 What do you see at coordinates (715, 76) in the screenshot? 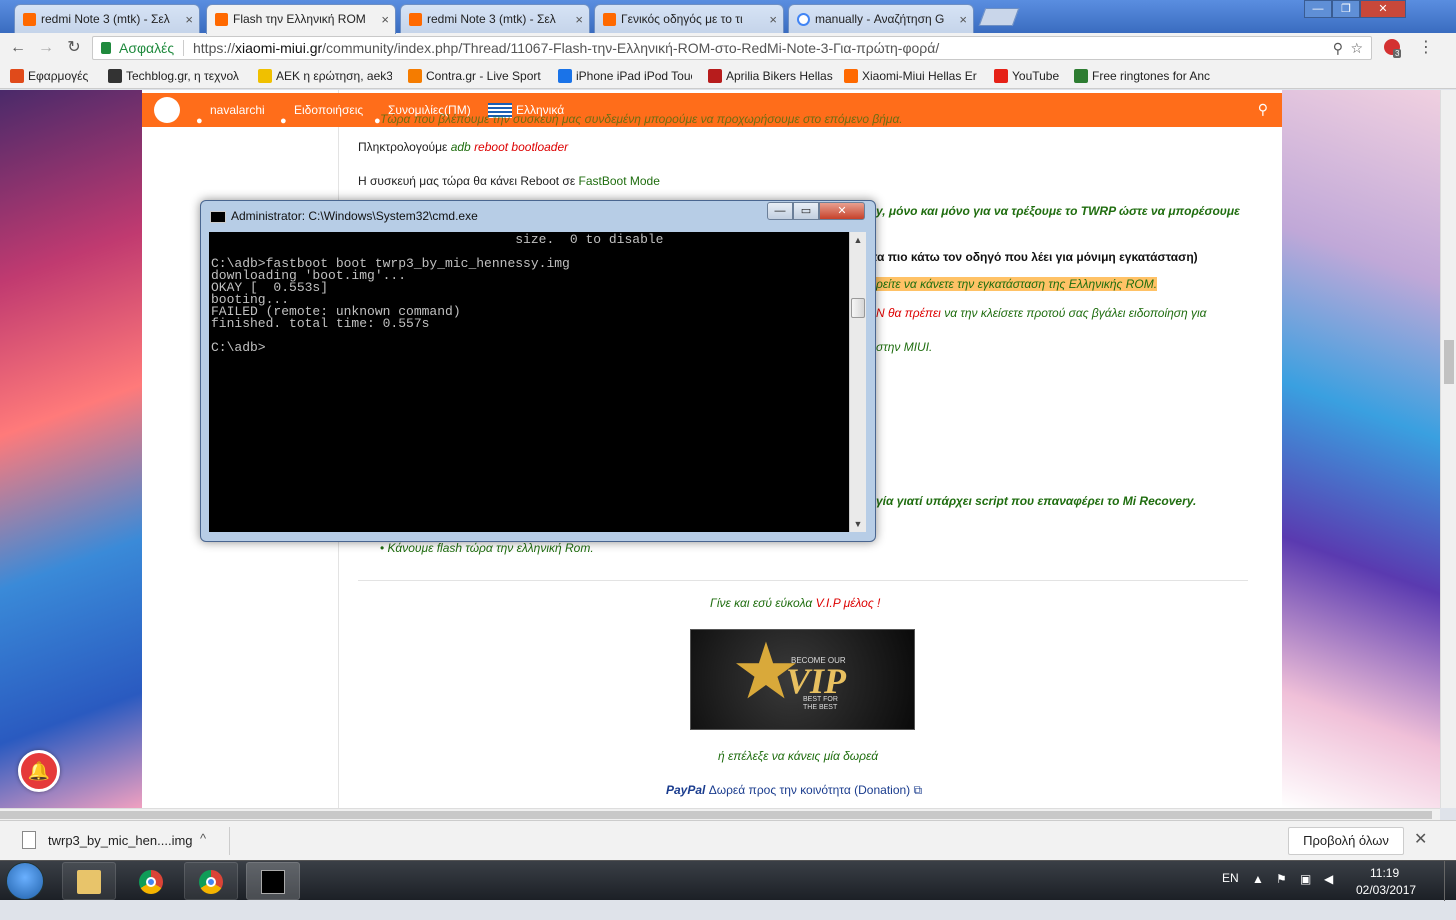
I see `aprilia-icon` at bounding box center [715, 76].